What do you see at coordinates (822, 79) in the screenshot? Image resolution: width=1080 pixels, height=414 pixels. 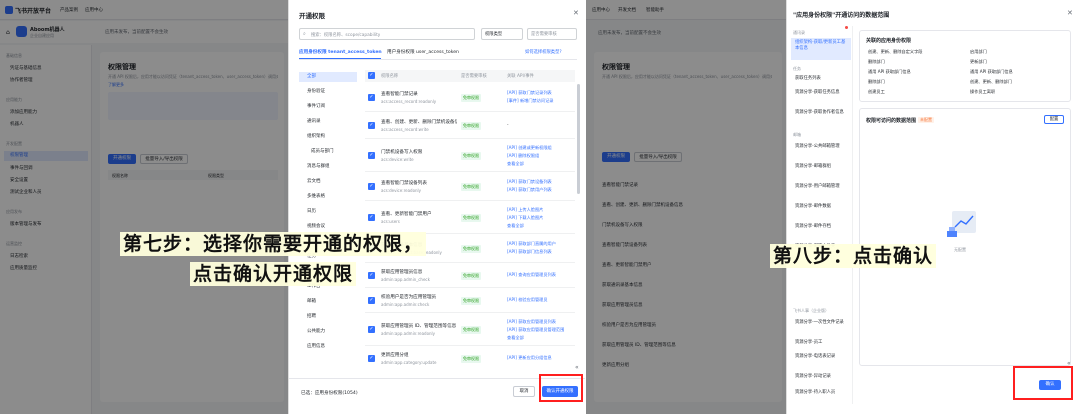 I see `scope-item: 获取任务列表` at bounding box center [822, 79].